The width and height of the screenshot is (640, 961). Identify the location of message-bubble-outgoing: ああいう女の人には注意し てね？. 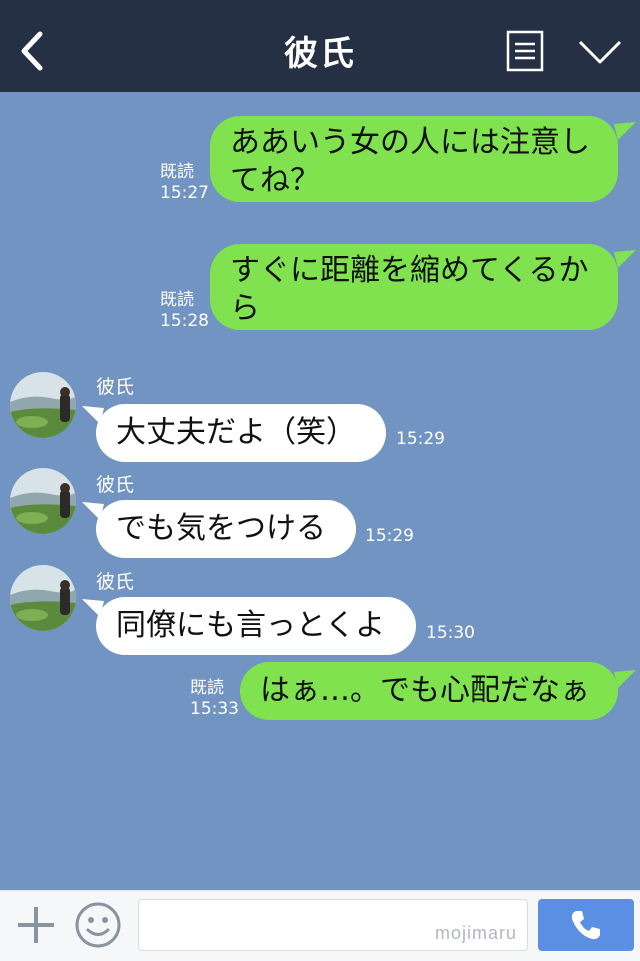
(414, 159).